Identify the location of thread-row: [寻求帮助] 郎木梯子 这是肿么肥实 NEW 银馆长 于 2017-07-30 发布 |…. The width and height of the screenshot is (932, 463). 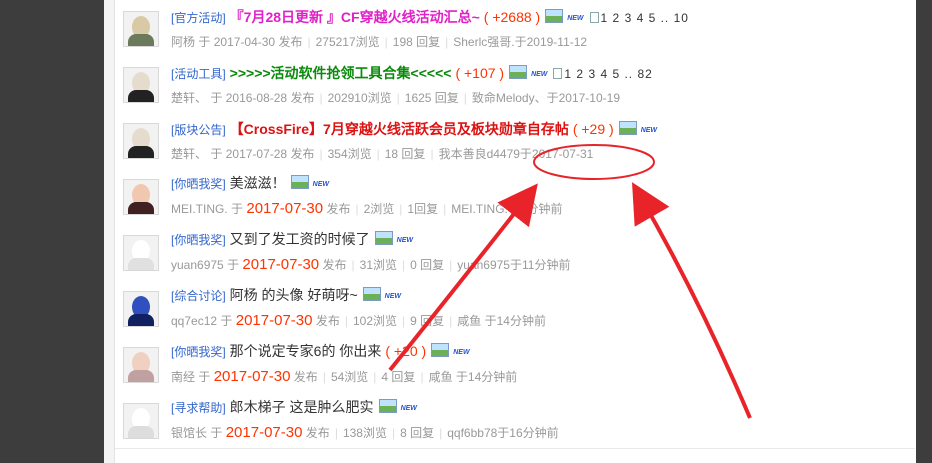
(515, 420).